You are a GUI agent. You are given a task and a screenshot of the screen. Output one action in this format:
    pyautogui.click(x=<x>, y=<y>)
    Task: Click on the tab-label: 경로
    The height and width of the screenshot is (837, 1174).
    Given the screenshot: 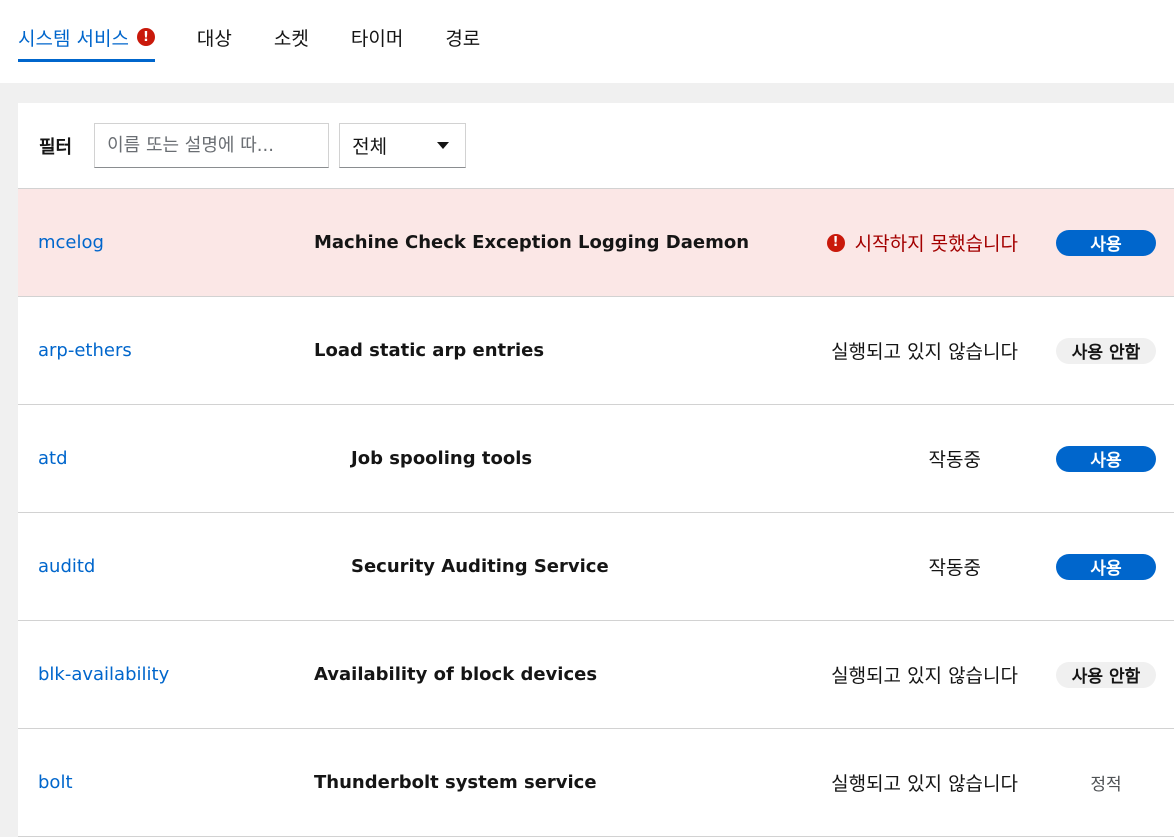 What is the action you would take?
    pyautogui.click(x=462, y=37)
    